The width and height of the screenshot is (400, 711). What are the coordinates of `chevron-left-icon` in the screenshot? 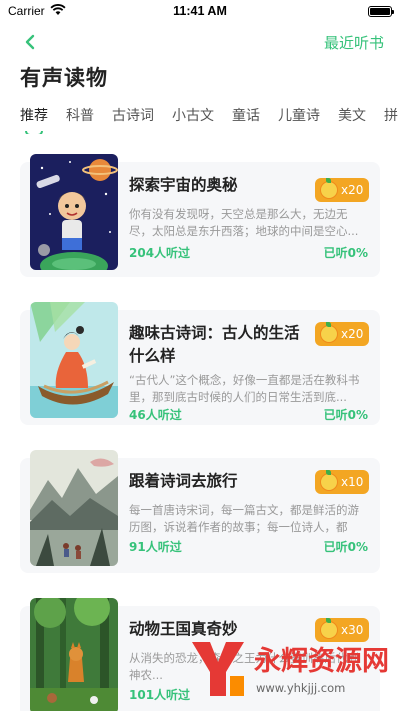 It's located at (30, 42).